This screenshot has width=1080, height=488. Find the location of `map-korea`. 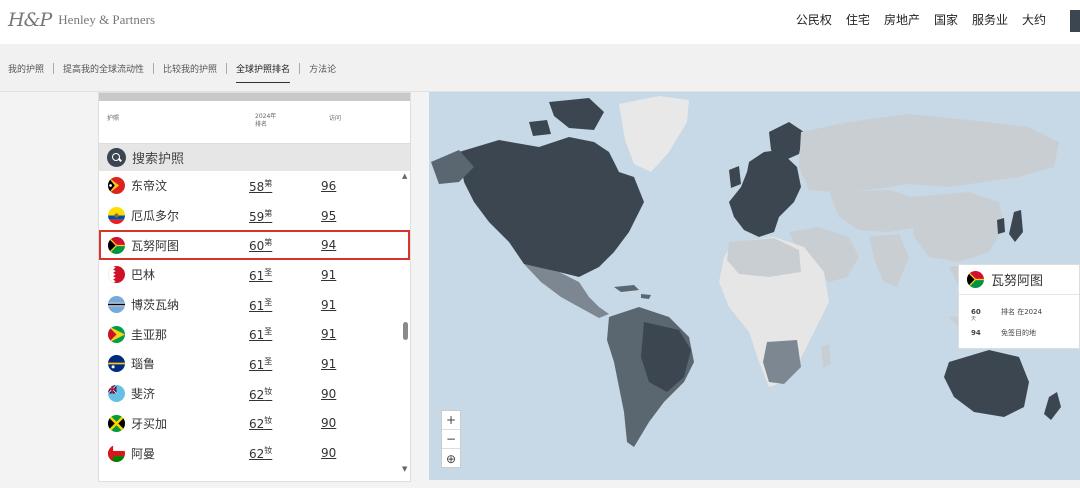

map-korea is located at coordinates (1001, 226).